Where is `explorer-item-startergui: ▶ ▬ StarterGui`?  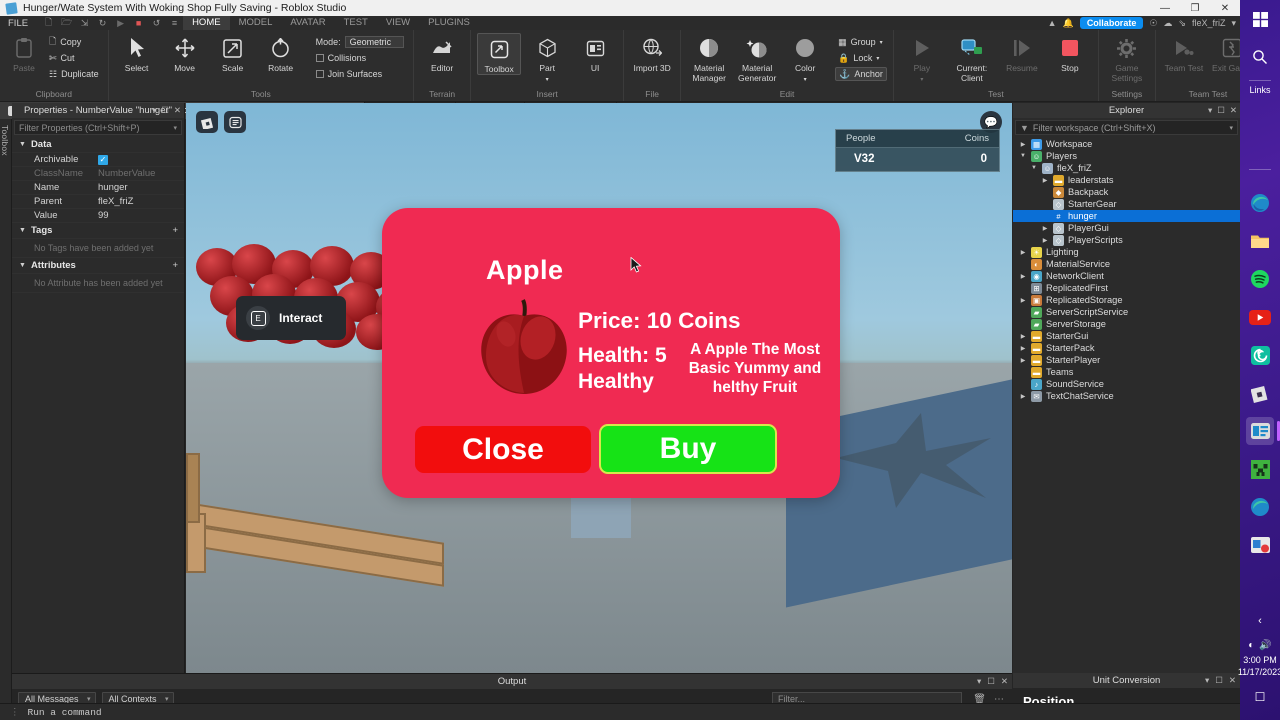
explorer-item-startergui: ▶ ▬ StarterGui is located at coordinates (1126, 336).